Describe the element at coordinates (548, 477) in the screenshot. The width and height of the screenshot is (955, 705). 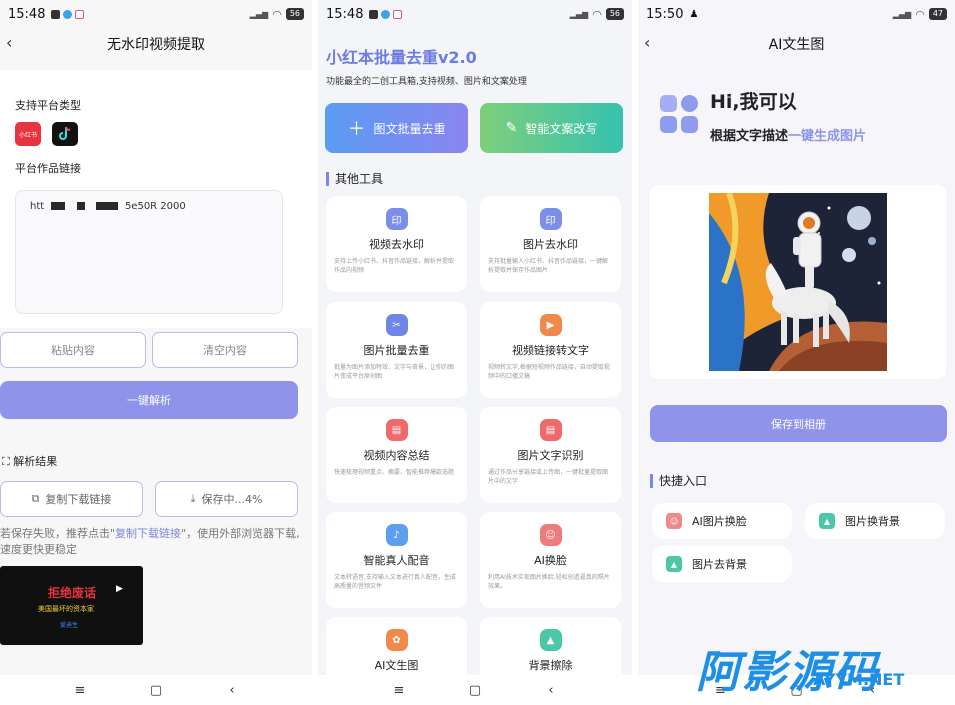
I see `tool-desc: 通过作品分享链接或上传图，一键批量提取图片中的文字` at that location.